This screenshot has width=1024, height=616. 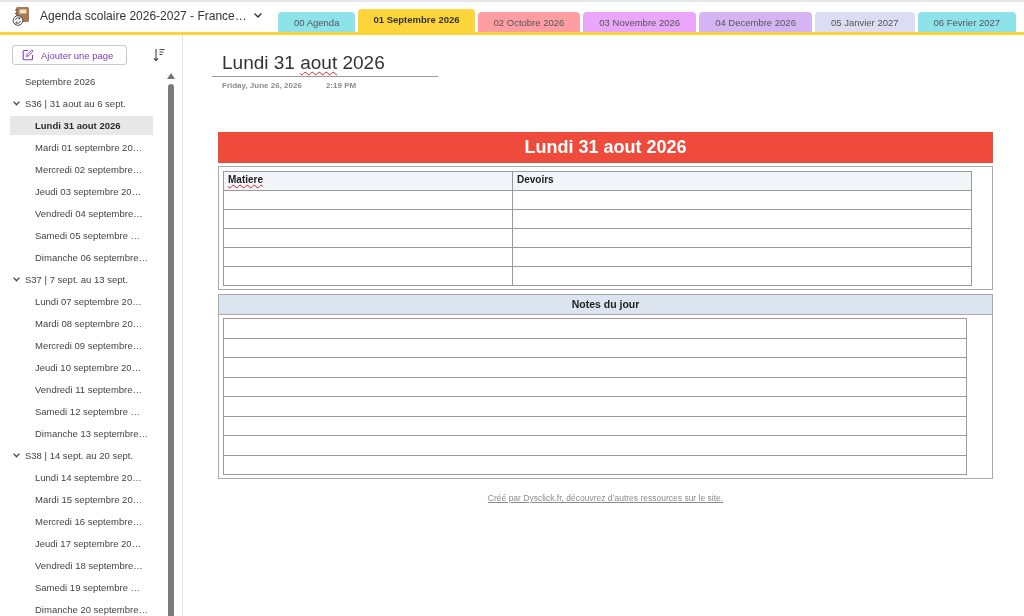 I want to click on add-page-button: Ajouter une page, so click(x=69, y=55).